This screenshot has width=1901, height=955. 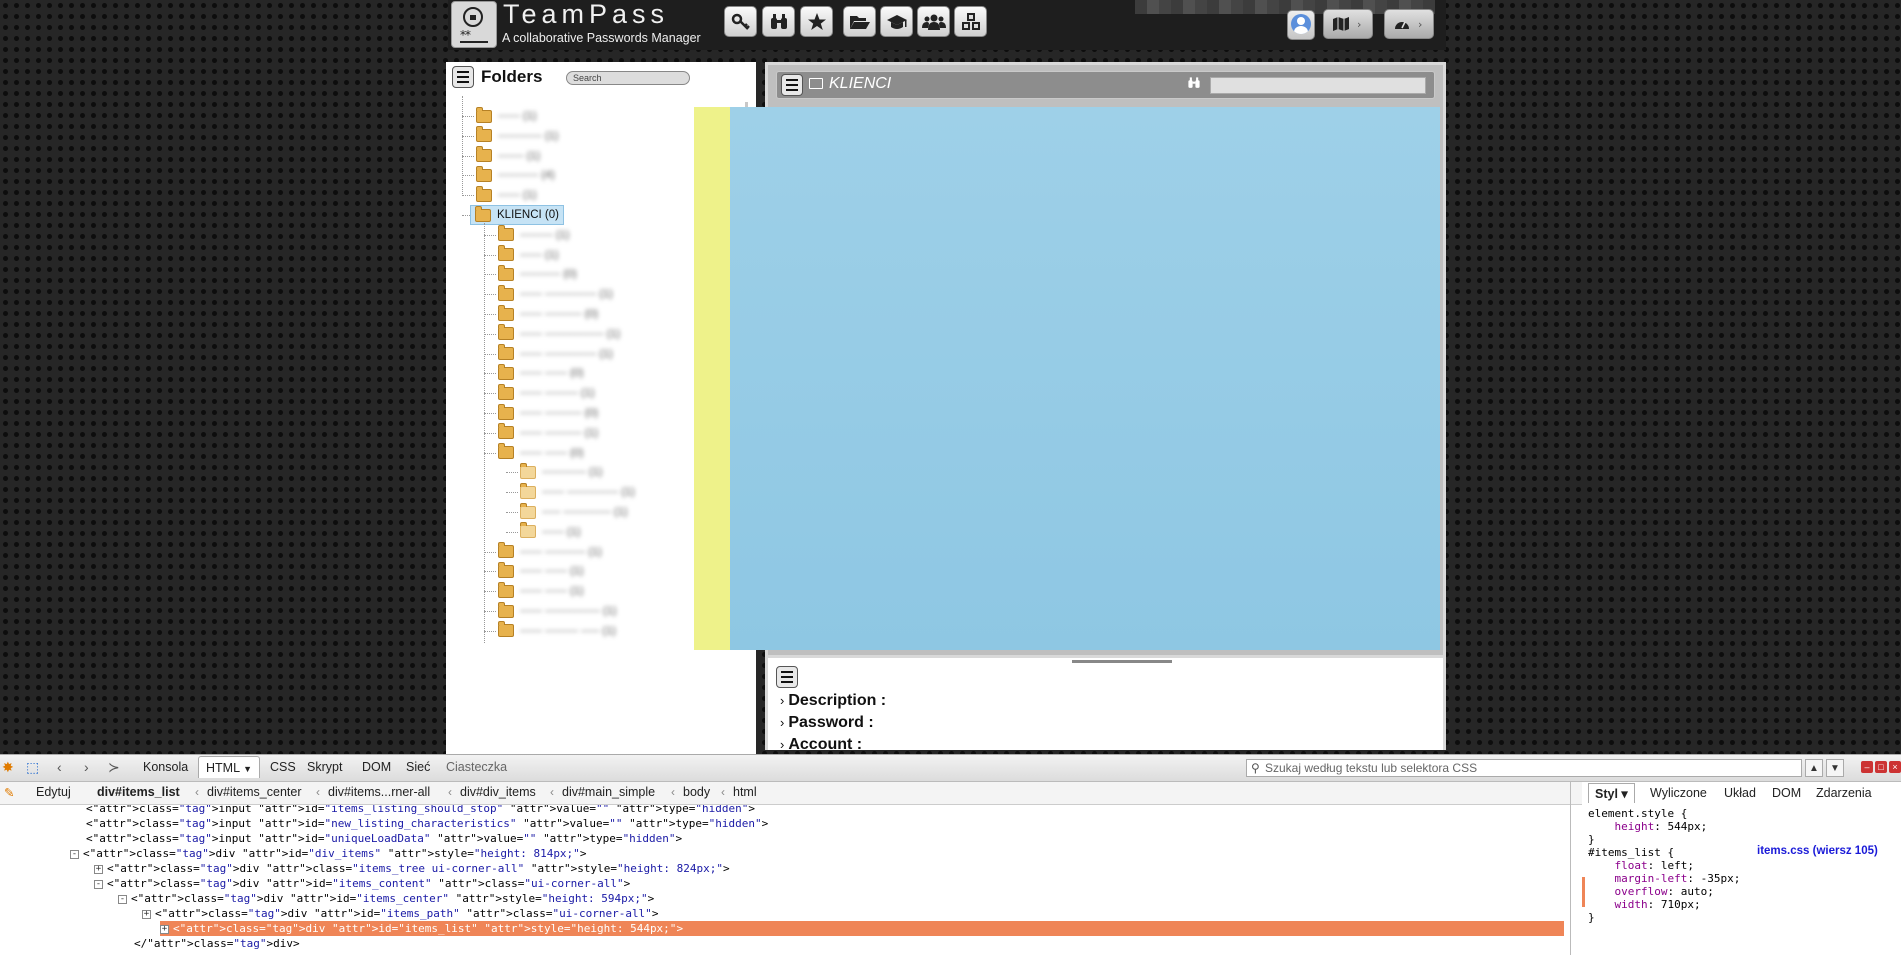 What do you see at coordinates (816, 21) in the screenshot?
I see `star-icon` at bounding box center [816, 21].